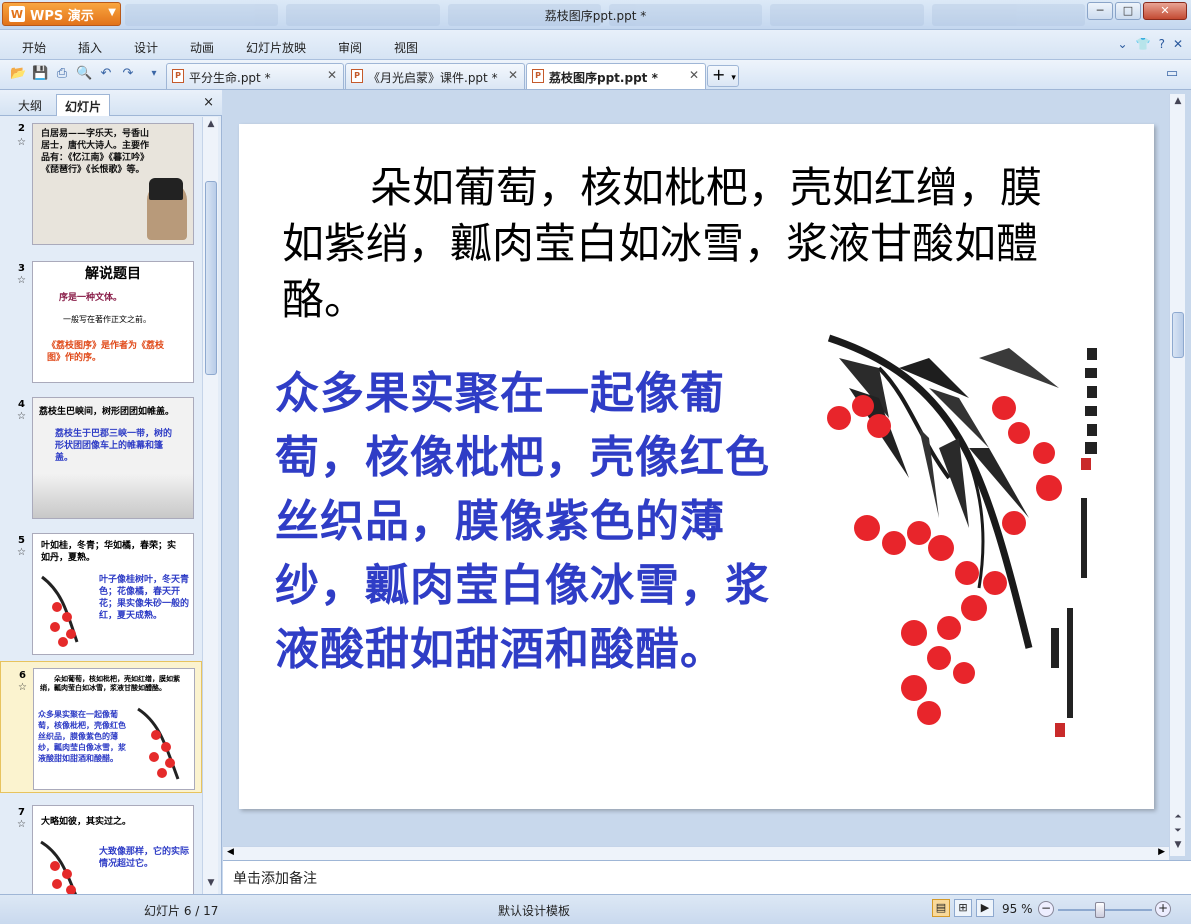 The height and width of the screenshot is (924, 1191). I want to click on window-controls: ─ □ ✕, so click(1137, 11).